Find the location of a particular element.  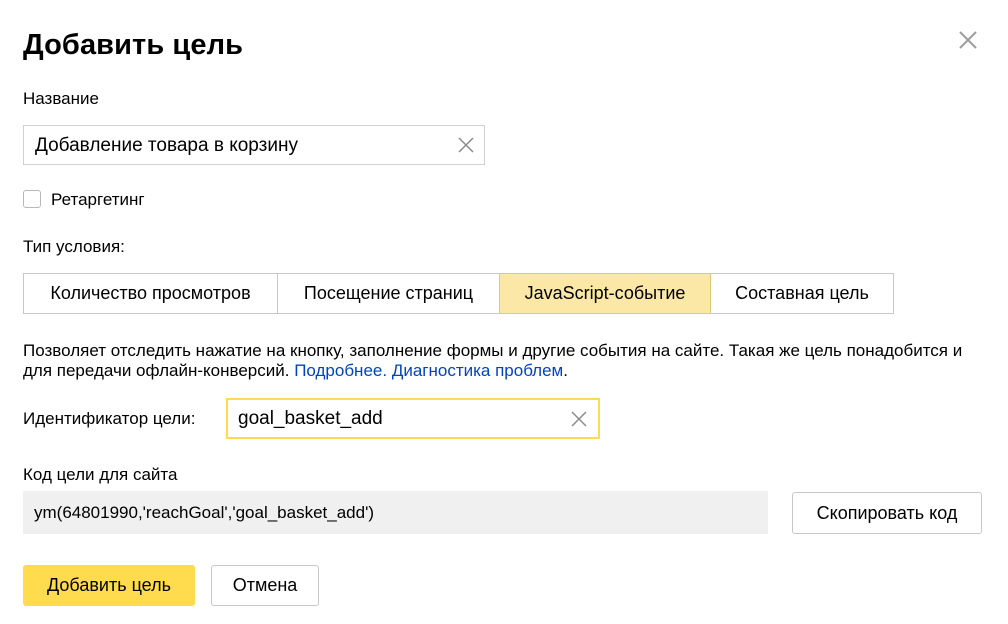

goal-name-value: Добавление товара в корзину is located at coordinates (166, 145).